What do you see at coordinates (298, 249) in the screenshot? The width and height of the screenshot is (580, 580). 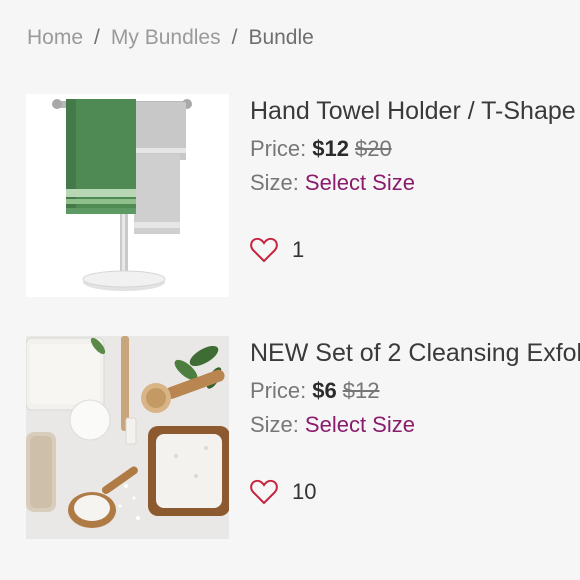 I see `like-count: 1` at bounding box center [298, 249].